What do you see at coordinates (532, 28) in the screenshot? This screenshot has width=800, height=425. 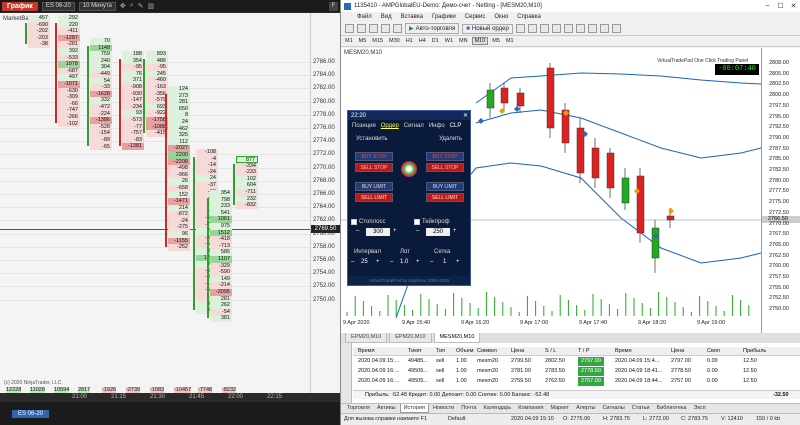 I see `sell-icon` at bounding box center [532, 28].